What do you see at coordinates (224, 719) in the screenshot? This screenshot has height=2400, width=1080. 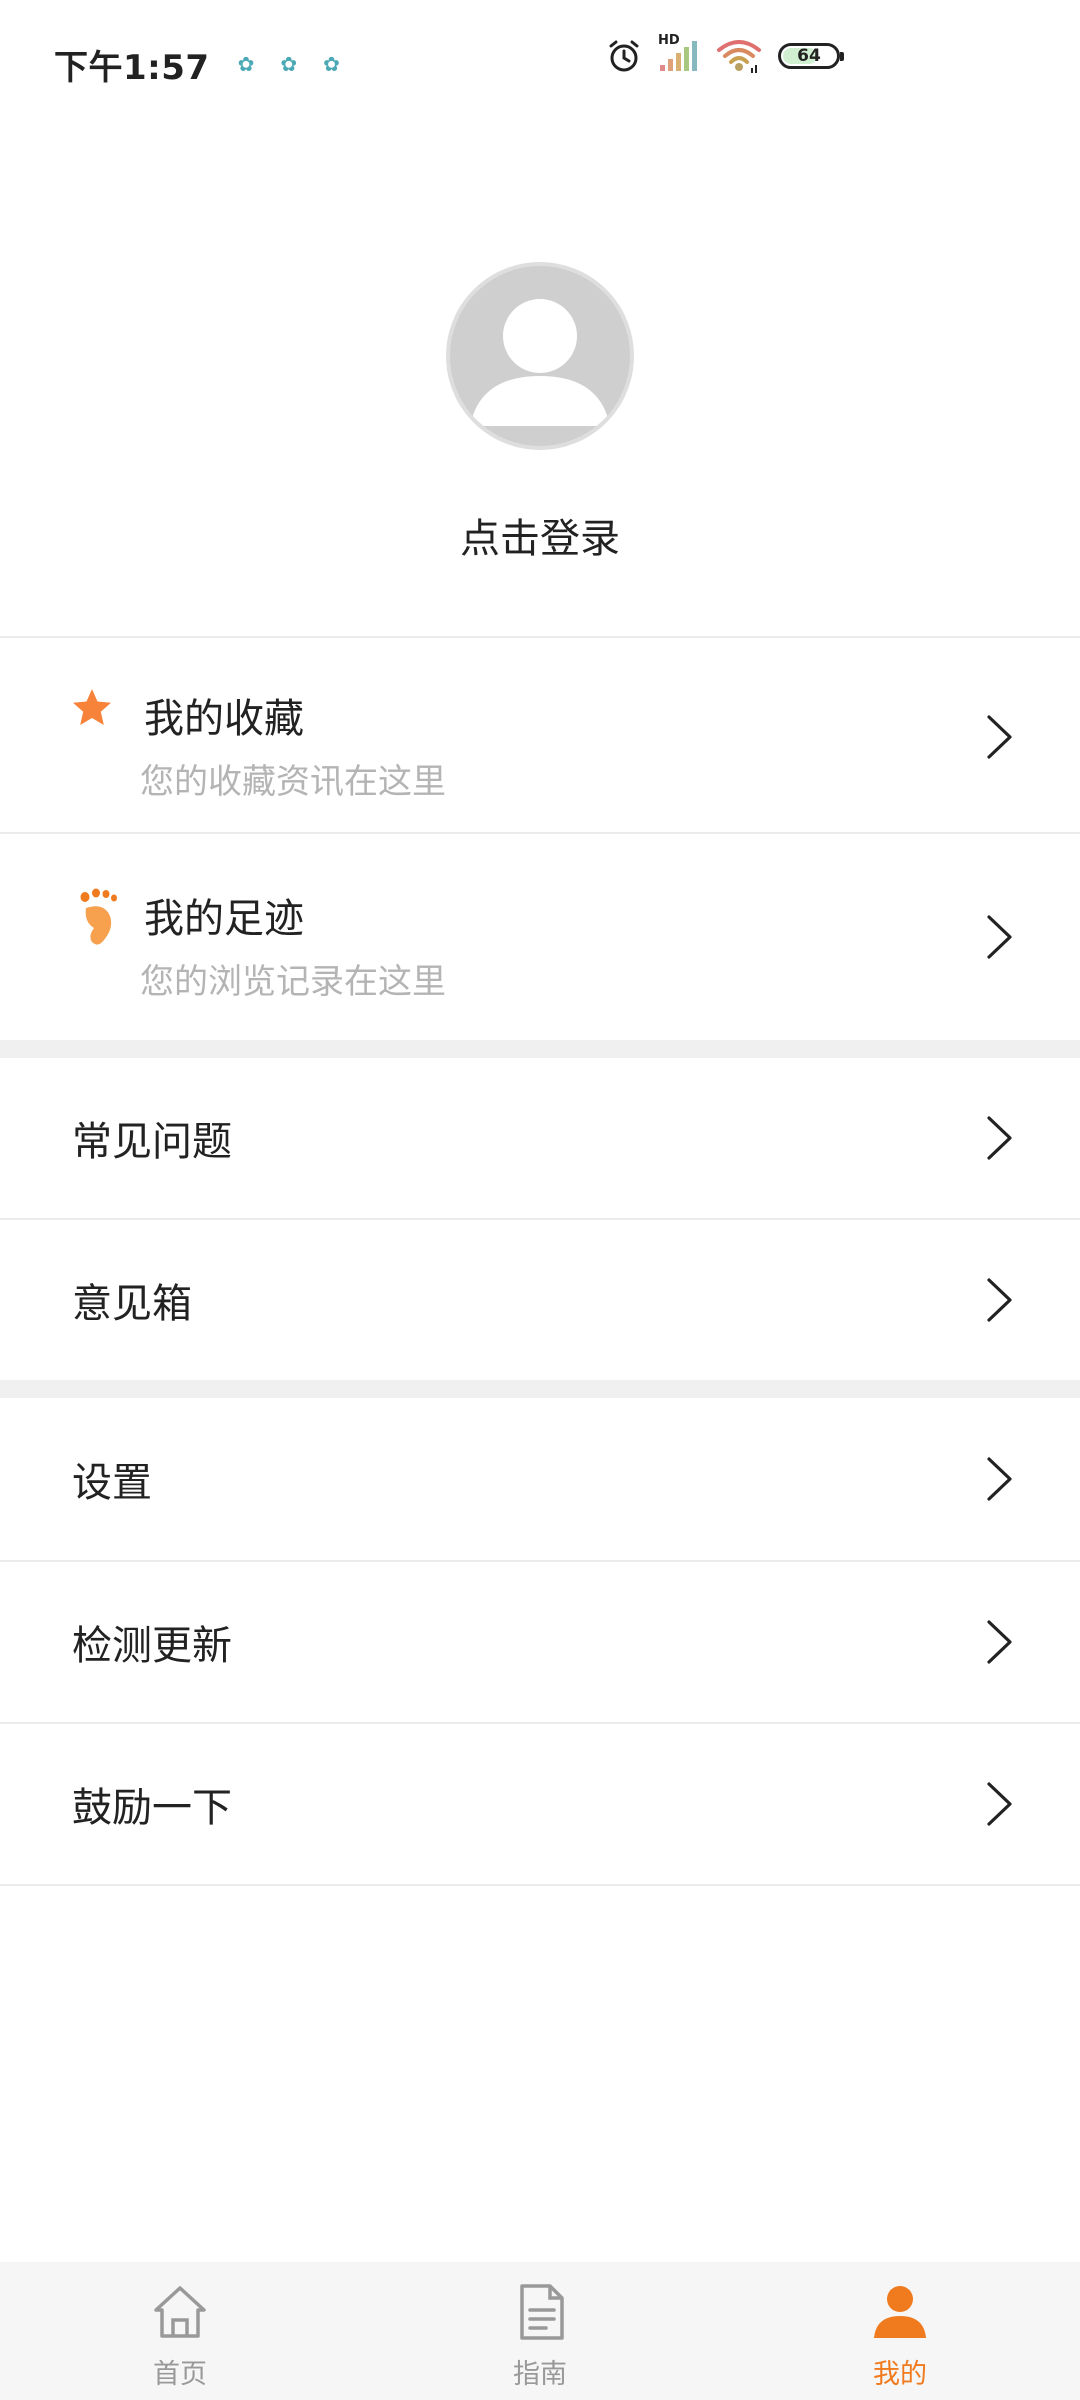 I see `favorites-title: 我的收藏` at bounding box center [224, 719].